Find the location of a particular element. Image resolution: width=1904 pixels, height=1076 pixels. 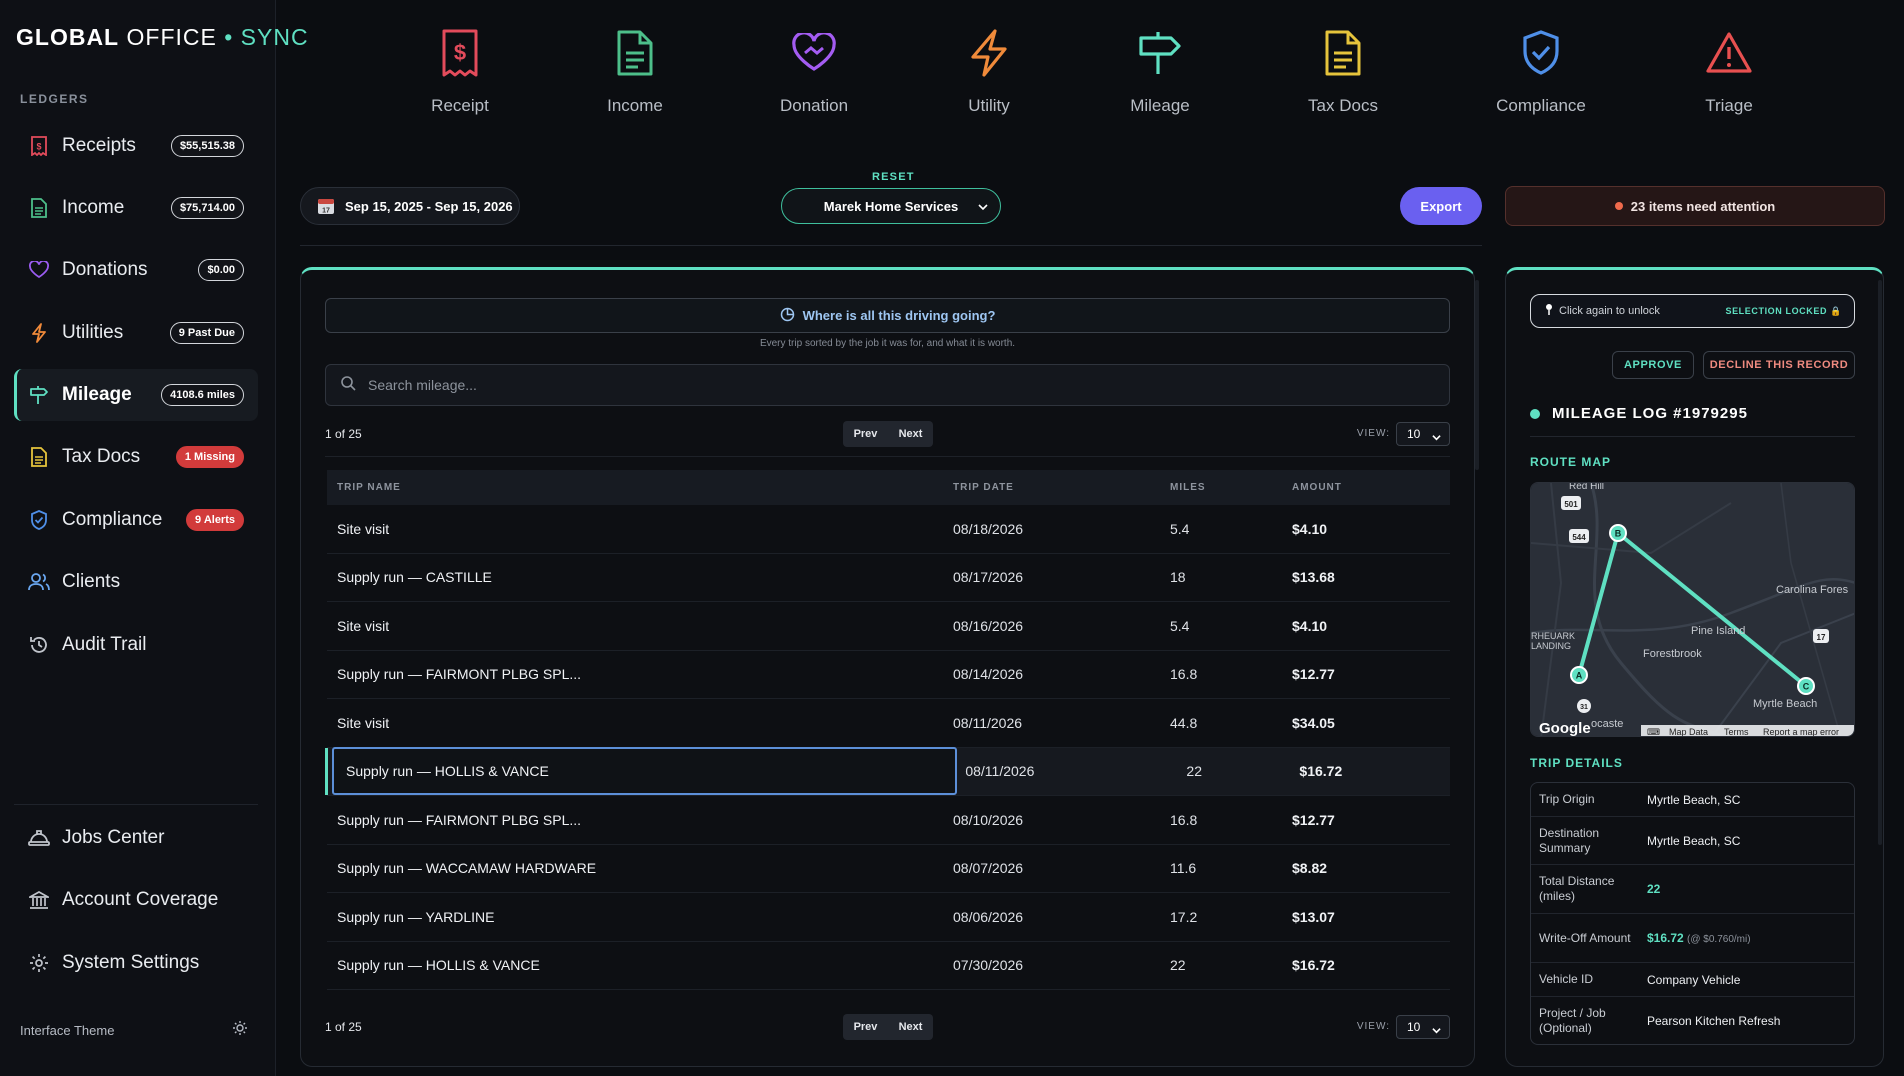

sidebar-item-clients: Clients is located at coordinates (136, 582).